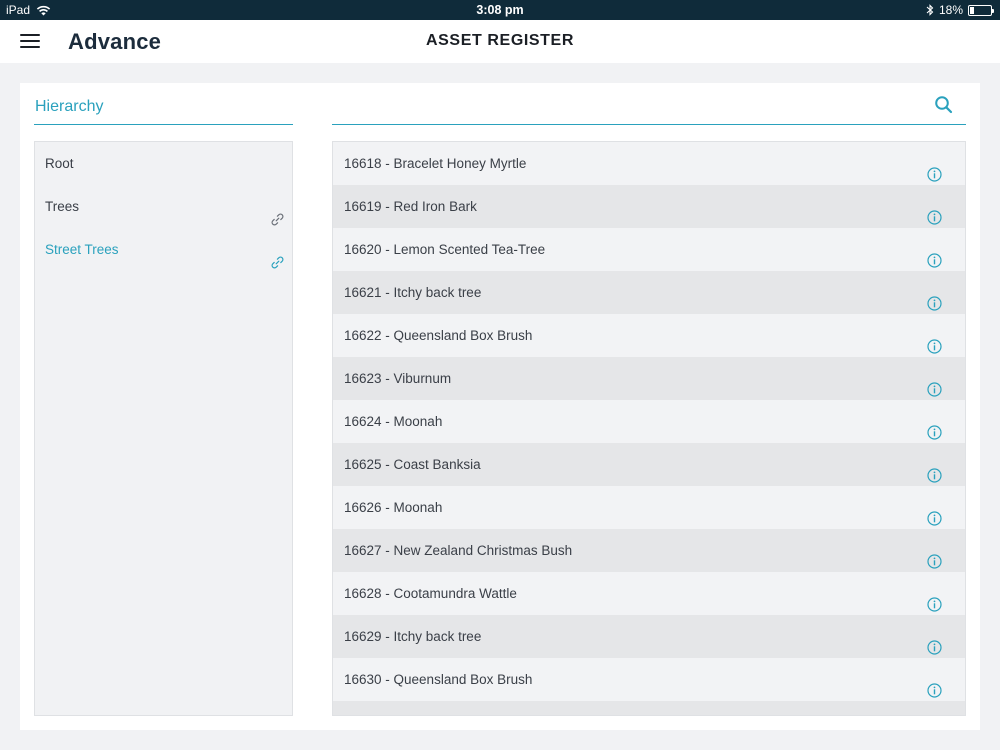 The image size is (1000, 750). What do you see at coordinates (944, 105) in the screenshot?
I see `search-icon` at bounding box center [944, 105].